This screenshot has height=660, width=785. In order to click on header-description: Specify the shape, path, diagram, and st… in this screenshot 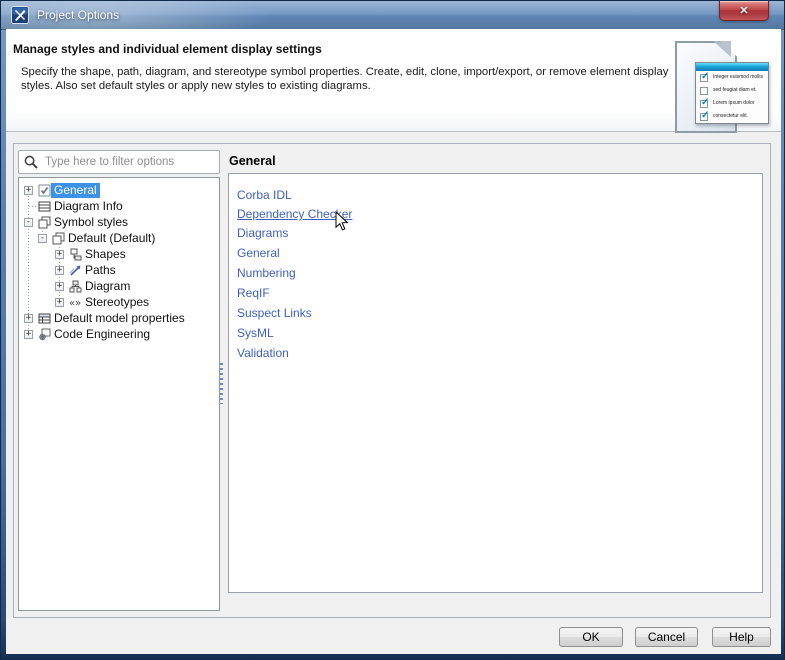, I will do `click(345, 79)`.